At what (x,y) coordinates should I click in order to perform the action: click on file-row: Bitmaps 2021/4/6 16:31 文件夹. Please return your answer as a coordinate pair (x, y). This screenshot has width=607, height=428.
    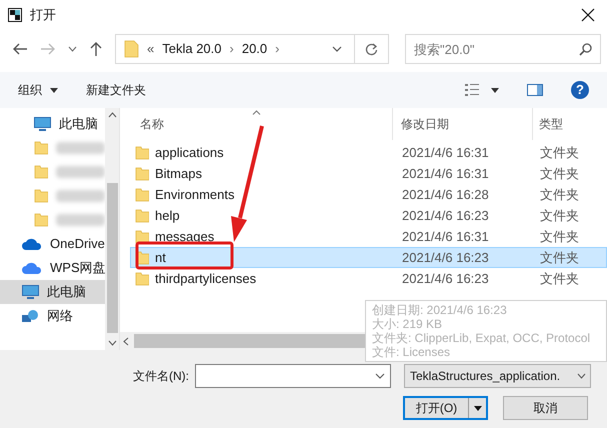
    Looking at the image, I should click on (368, 173).